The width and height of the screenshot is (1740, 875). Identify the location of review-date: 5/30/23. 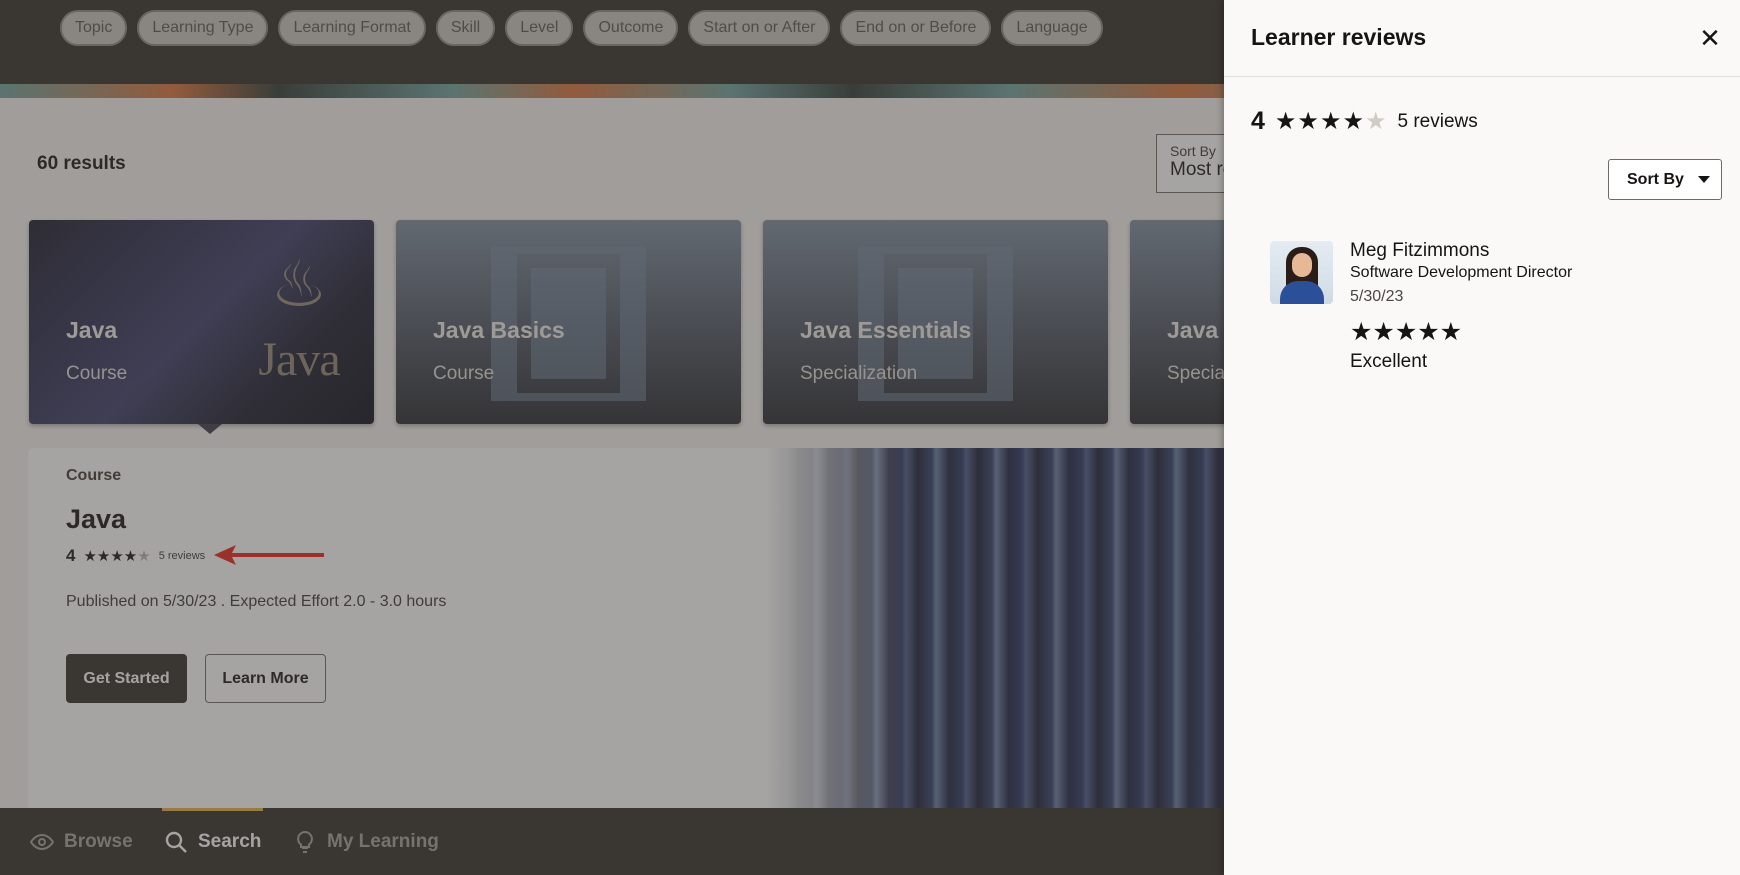
(1377, 296).